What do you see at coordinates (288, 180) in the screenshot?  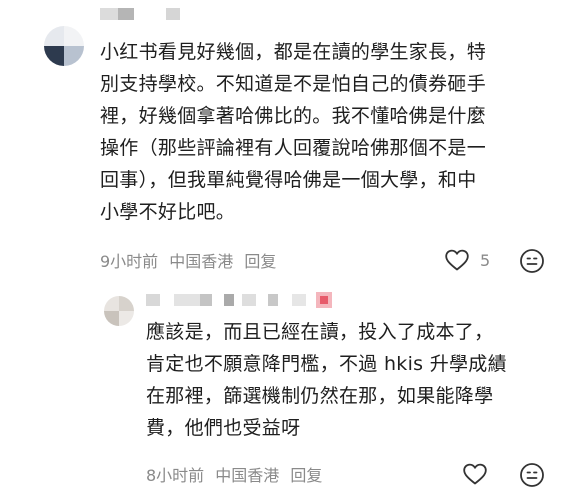 I see `comment-line: 回事），但我單純覺得哈佛是一個大學，和中` at bounding box center [288, 180].